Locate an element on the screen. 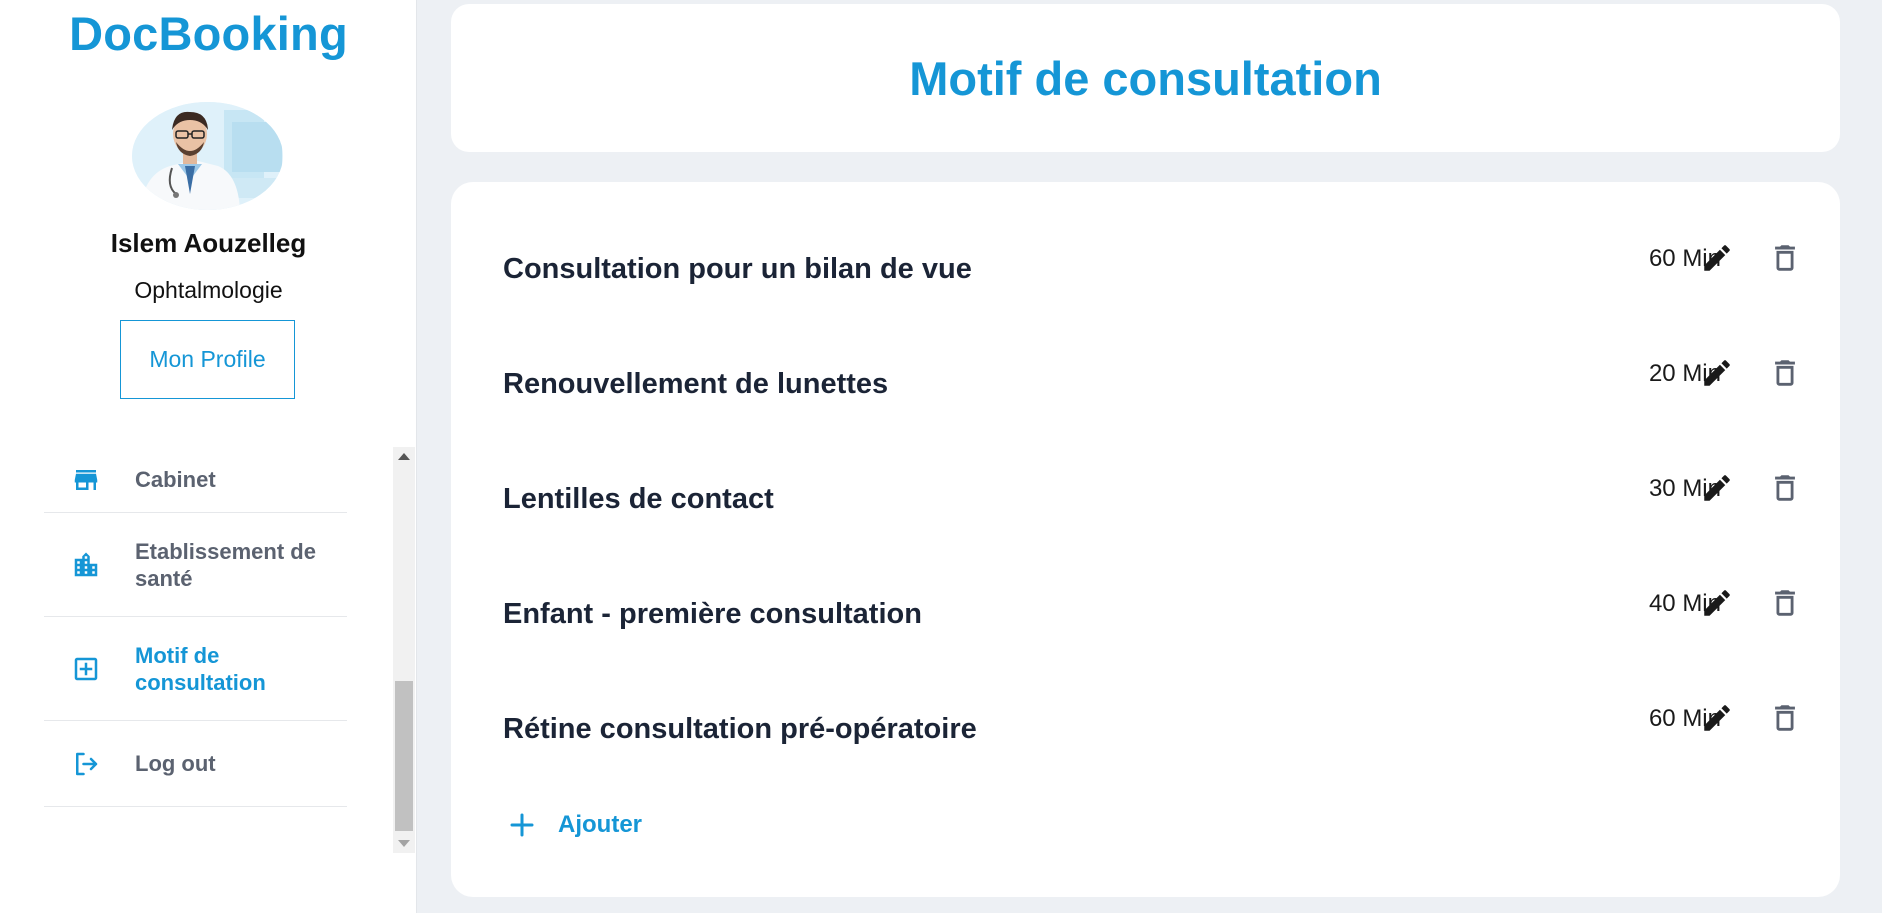  sidebar-item-label: Motif de consultation is located at coordinates (200, 668).